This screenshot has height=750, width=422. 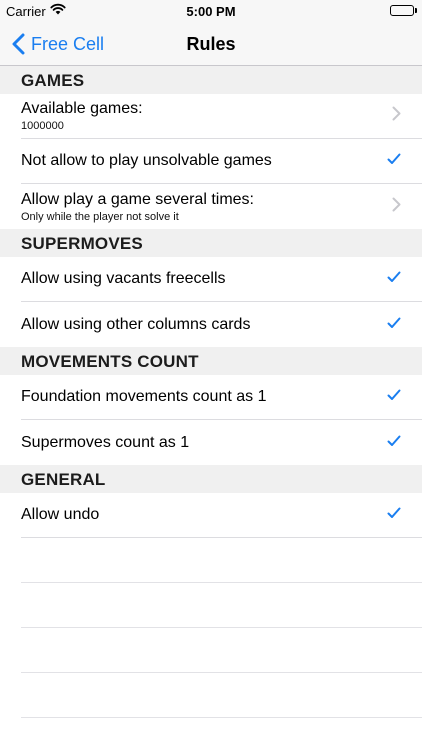 I want to click on navigation-bar: Free Cell Rules, so click(x=211, y=44).